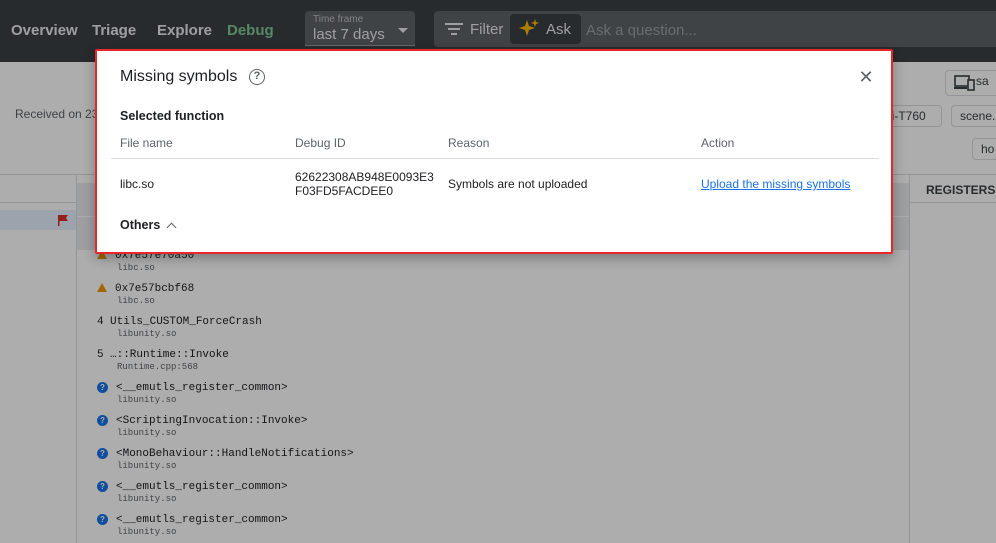  I want to click on received-on-text: Received on 23, so click(57, 114).